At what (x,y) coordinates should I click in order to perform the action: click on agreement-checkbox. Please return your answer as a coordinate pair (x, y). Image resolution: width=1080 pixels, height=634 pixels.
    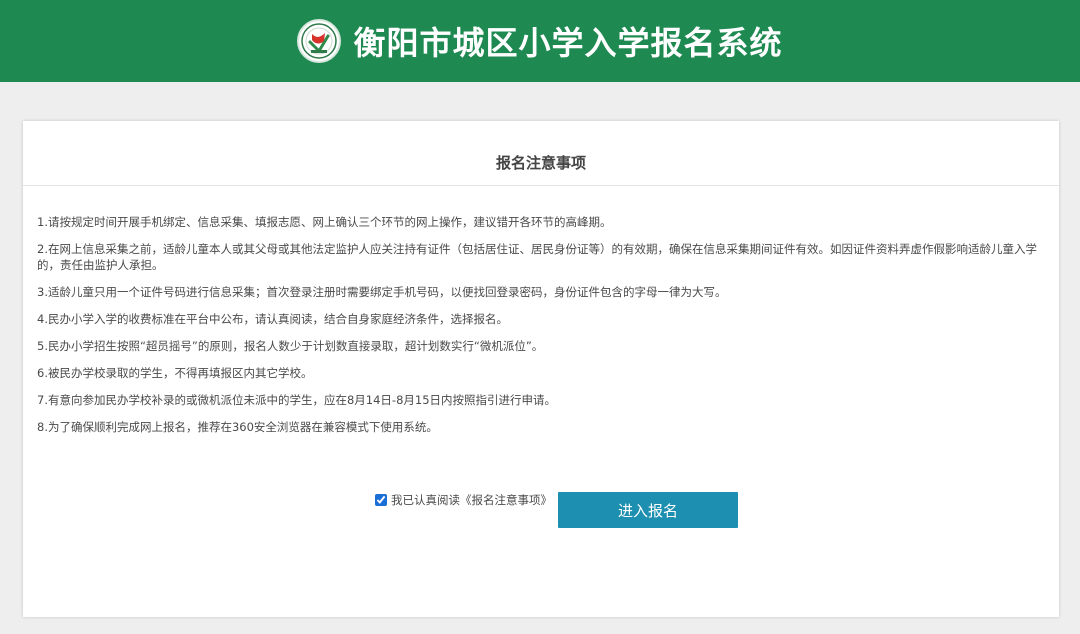
    Looking at the image, I should click on (381, 500).